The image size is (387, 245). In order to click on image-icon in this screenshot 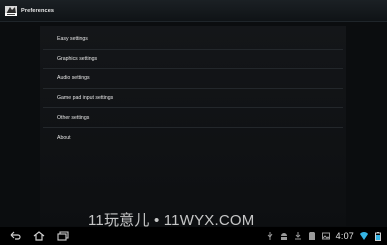, I will do `click(325, 236)`.